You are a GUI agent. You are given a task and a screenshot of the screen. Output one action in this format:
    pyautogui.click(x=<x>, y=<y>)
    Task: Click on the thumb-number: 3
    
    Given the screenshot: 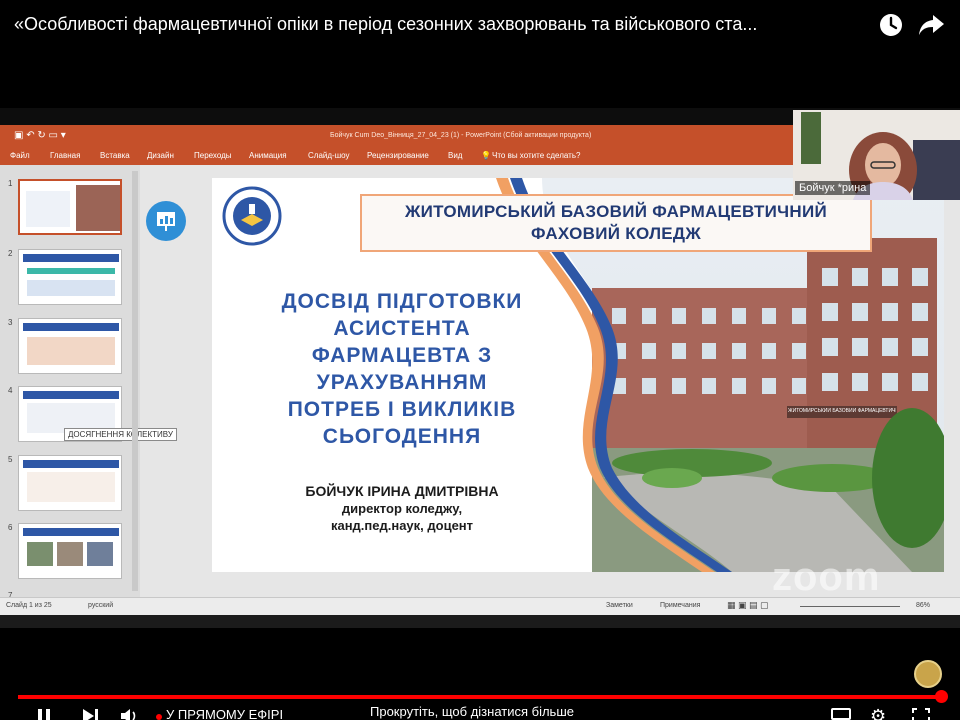 What is the action you would take?
    pyautogui.click(x=10, y=322)
    